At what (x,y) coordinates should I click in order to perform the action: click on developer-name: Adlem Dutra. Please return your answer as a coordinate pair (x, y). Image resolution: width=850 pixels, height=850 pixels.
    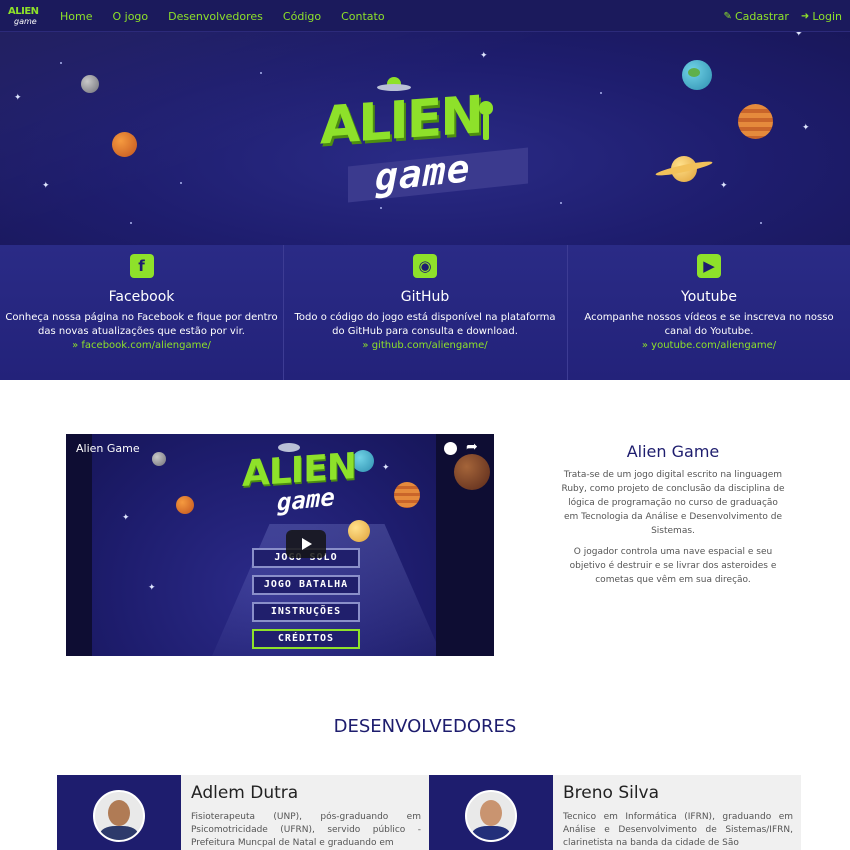
    Looking at the image, I should click on (245, 793).